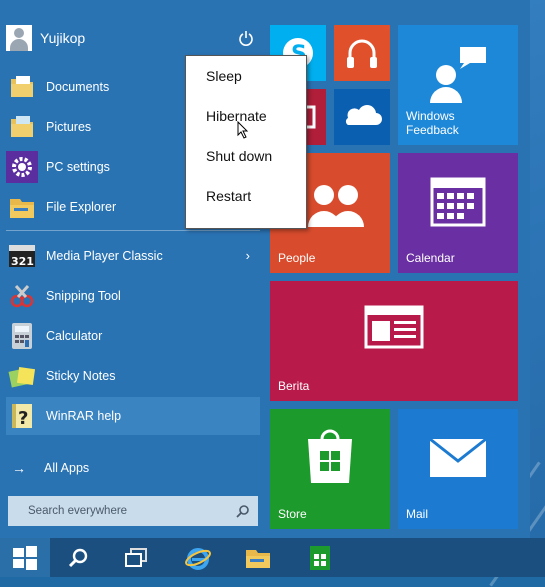 This screenshot has width=545, height=587. I want to click on search-box: Search everywhere, so click(133, 511).